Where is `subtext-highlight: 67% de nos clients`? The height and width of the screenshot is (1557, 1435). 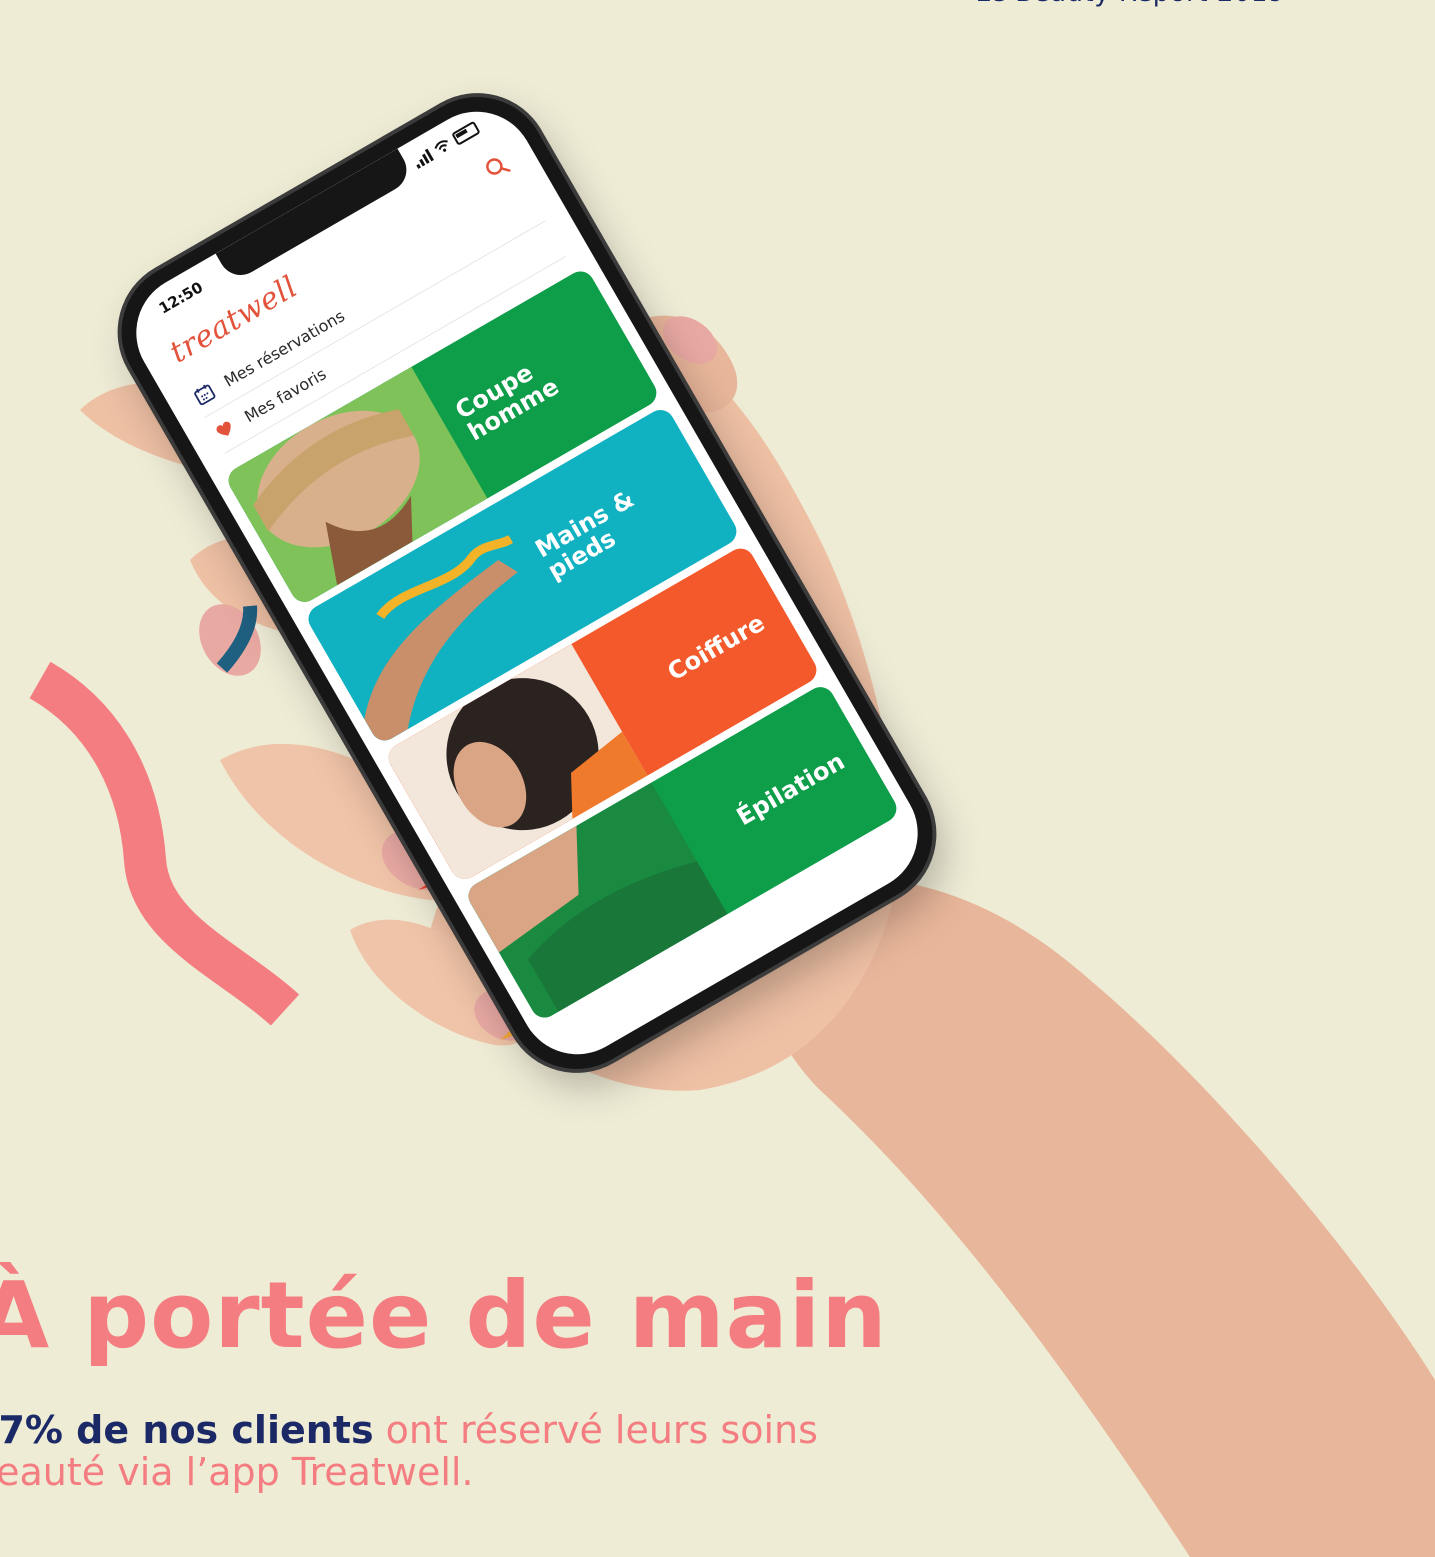
subtext-highlight: 67% de nos clients is located at coordinates (187, 1430).